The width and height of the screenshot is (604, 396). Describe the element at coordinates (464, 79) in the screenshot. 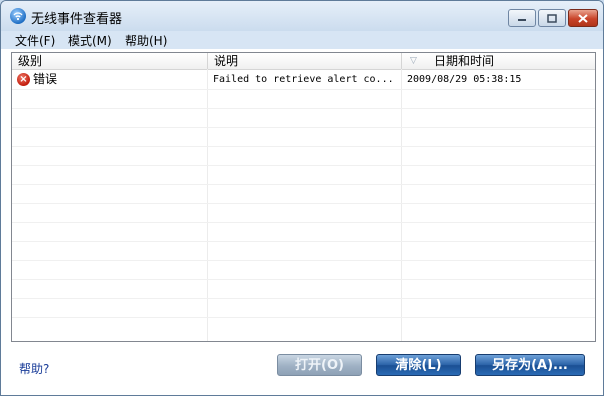

I see `row-datetime: 2009/08/29 05:38:15` at that location.